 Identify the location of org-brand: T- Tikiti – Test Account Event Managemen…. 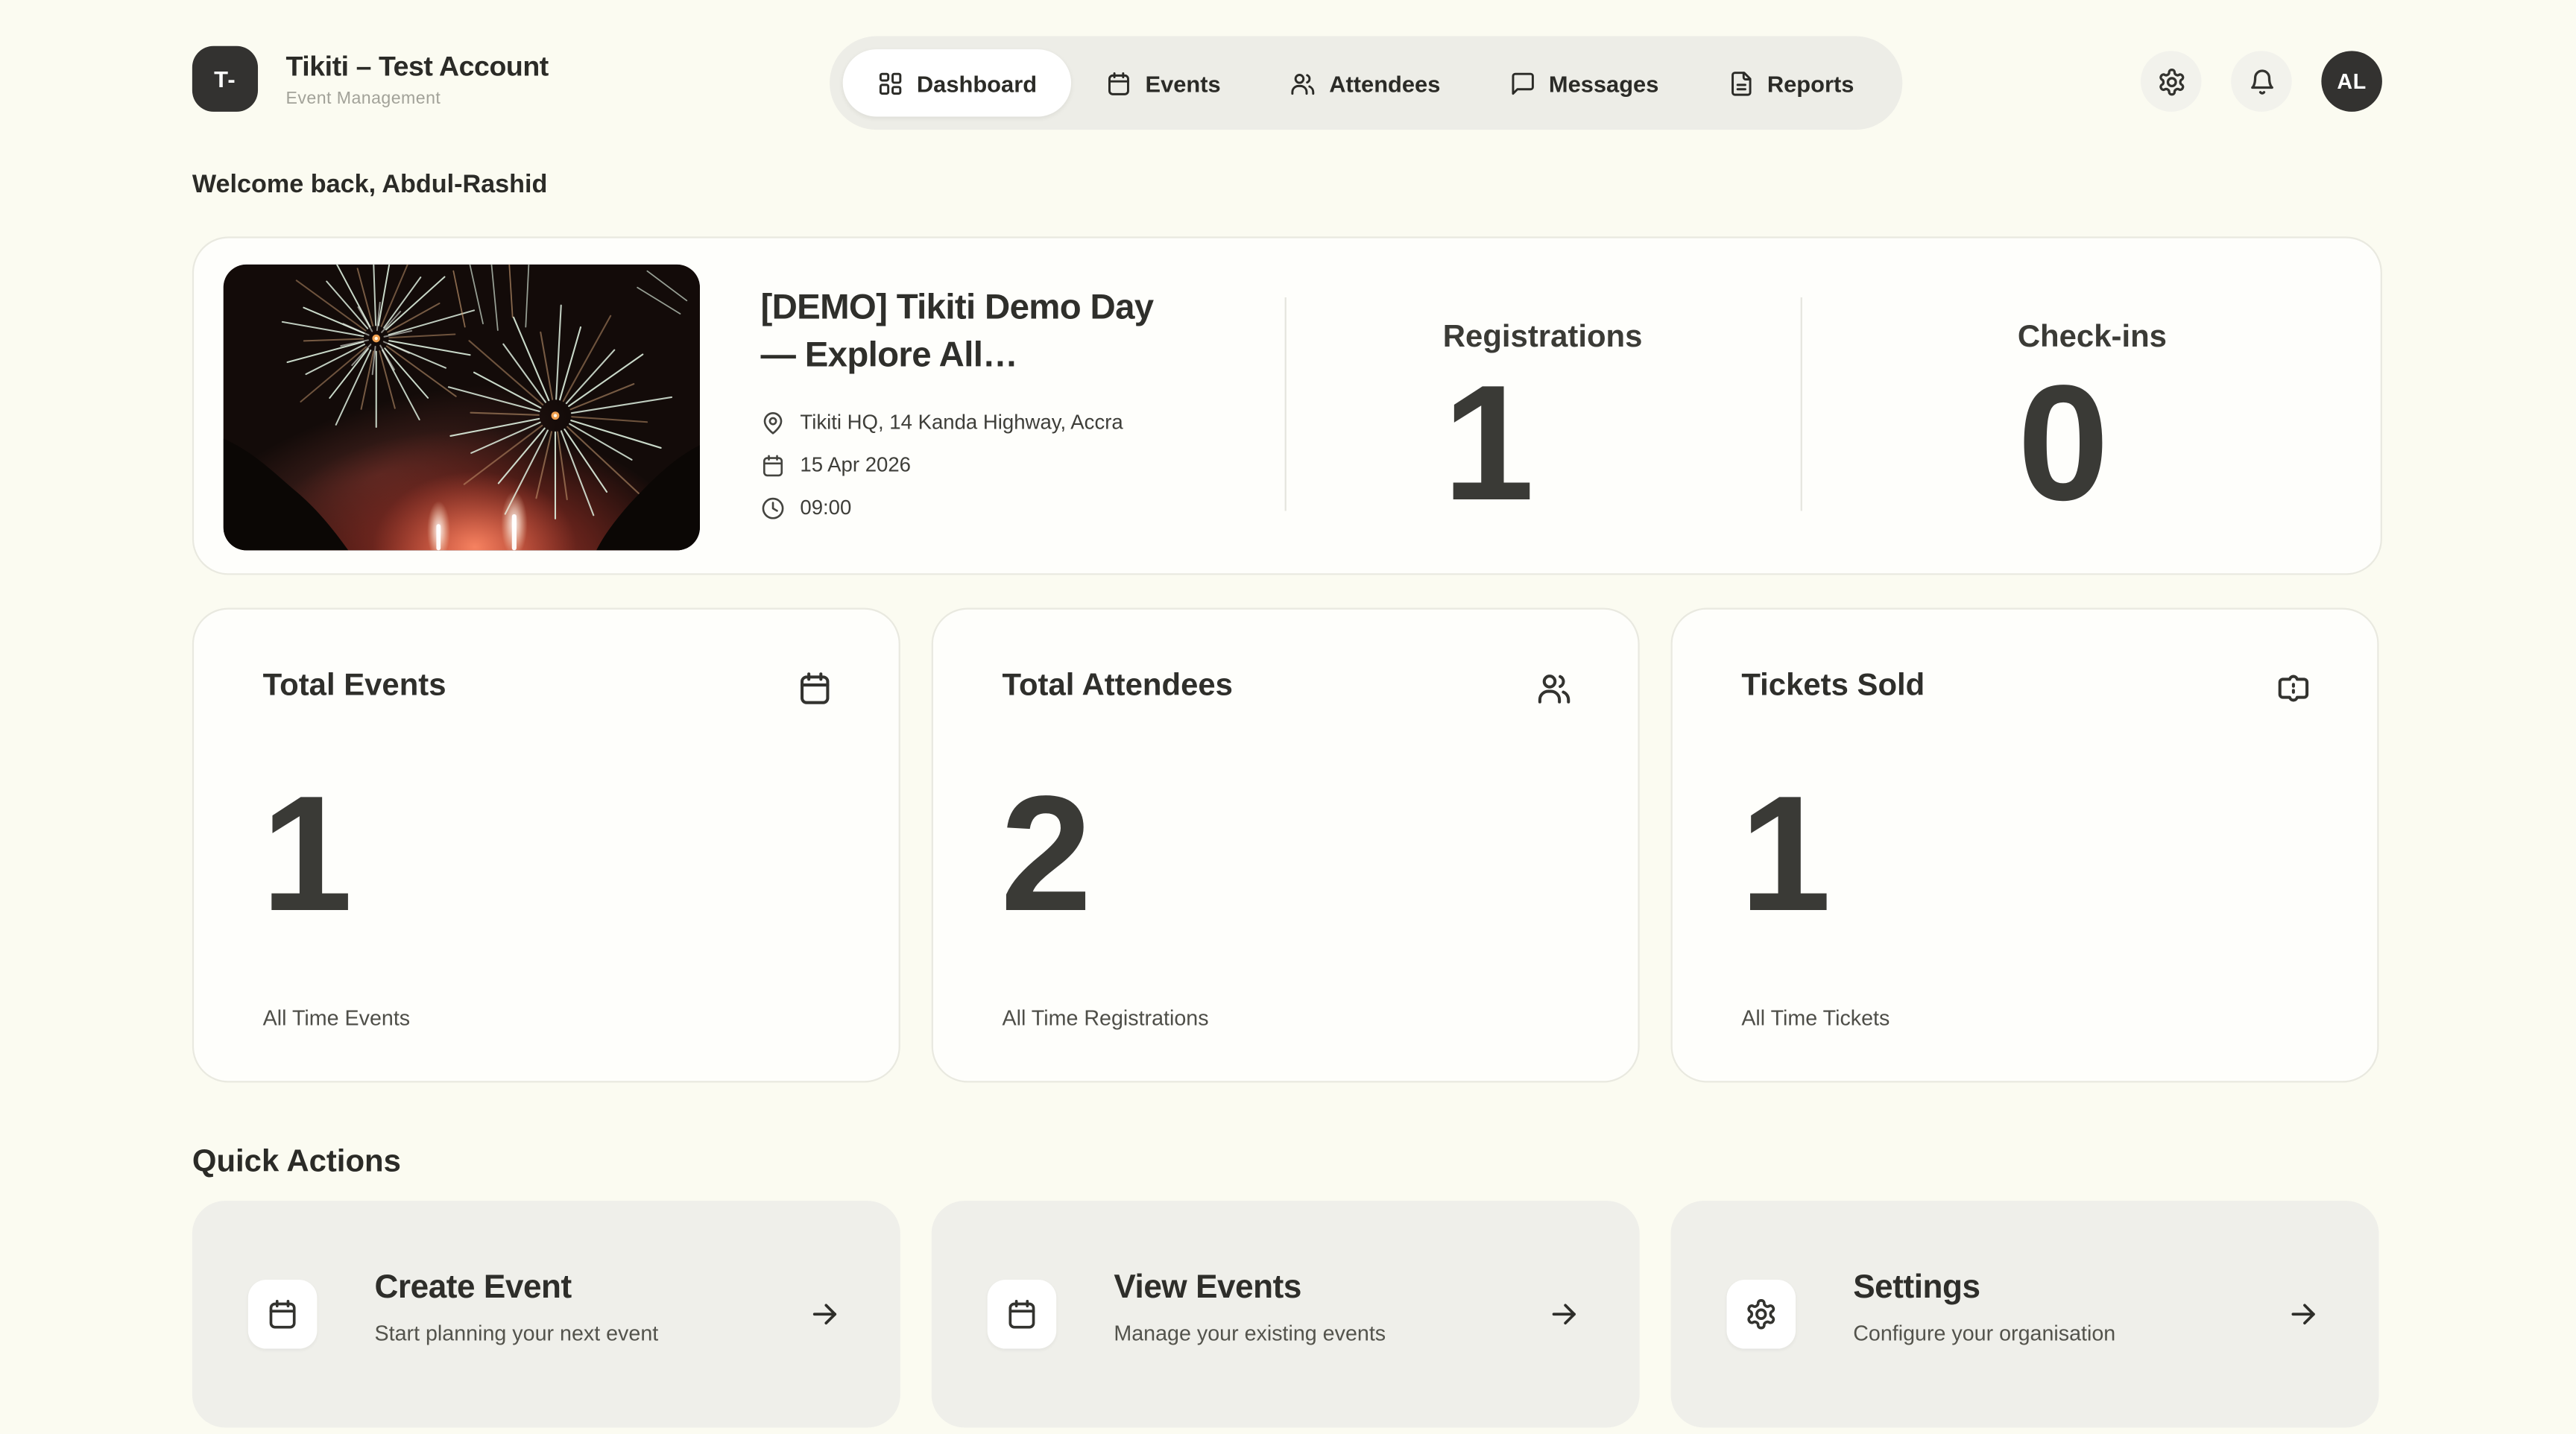
(371, 78).